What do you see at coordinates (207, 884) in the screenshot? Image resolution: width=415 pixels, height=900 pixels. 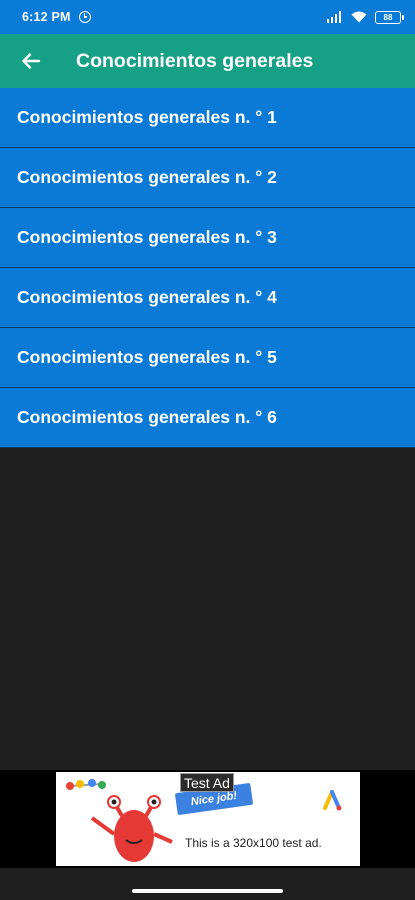 I see `navigation-bar` at bounding box center [207, 884].